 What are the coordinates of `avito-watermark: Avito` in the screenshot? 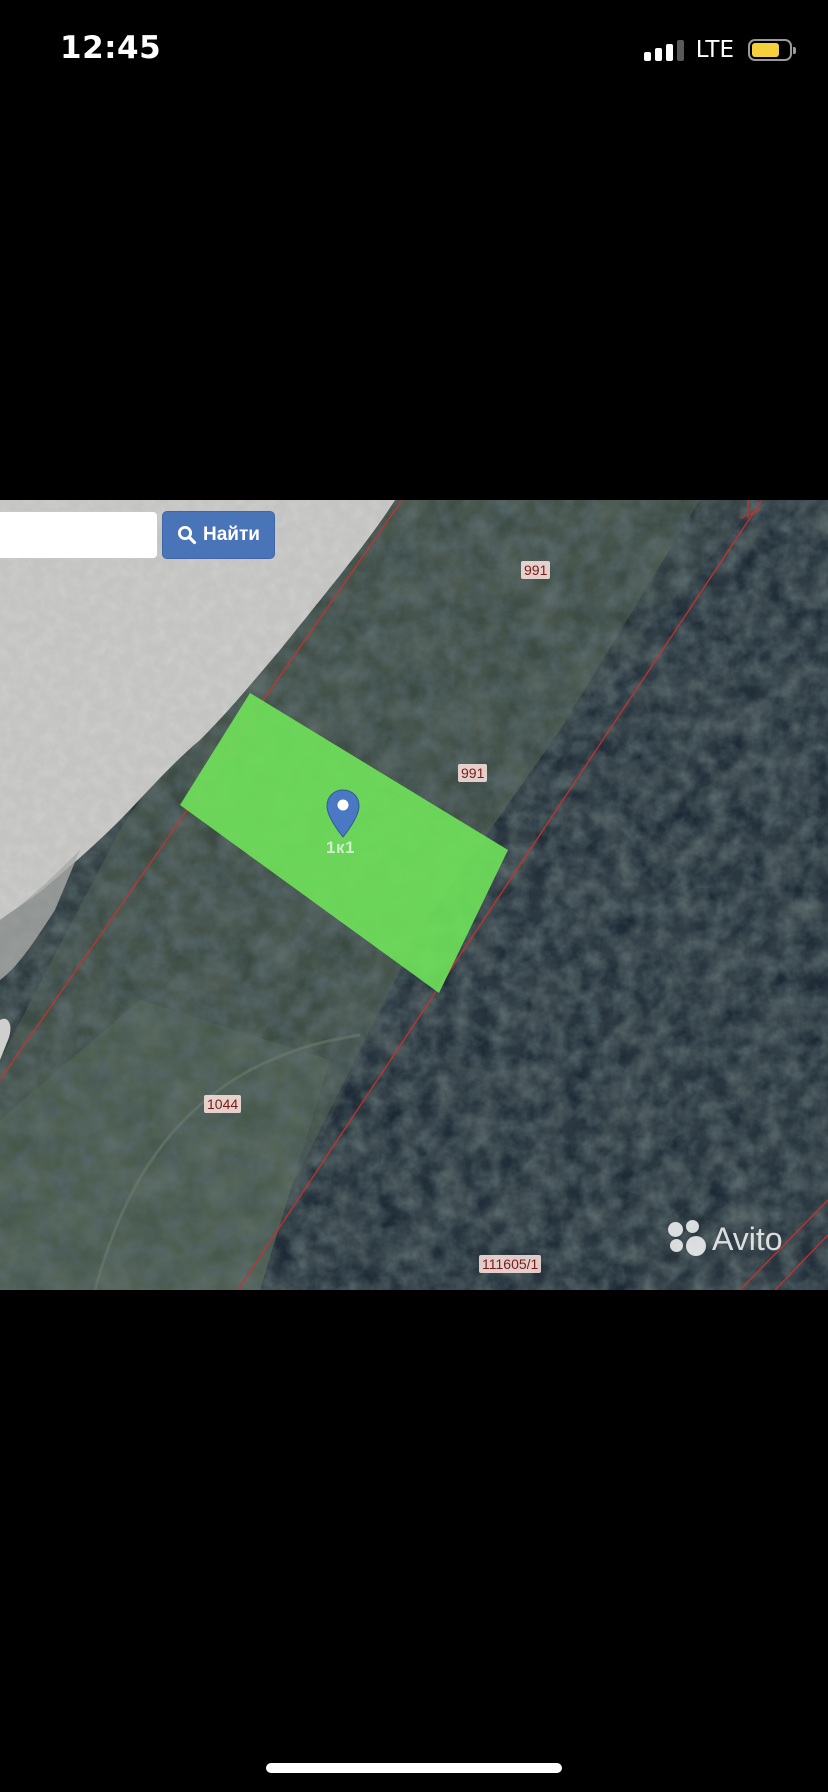 It's located at (725, 1239).